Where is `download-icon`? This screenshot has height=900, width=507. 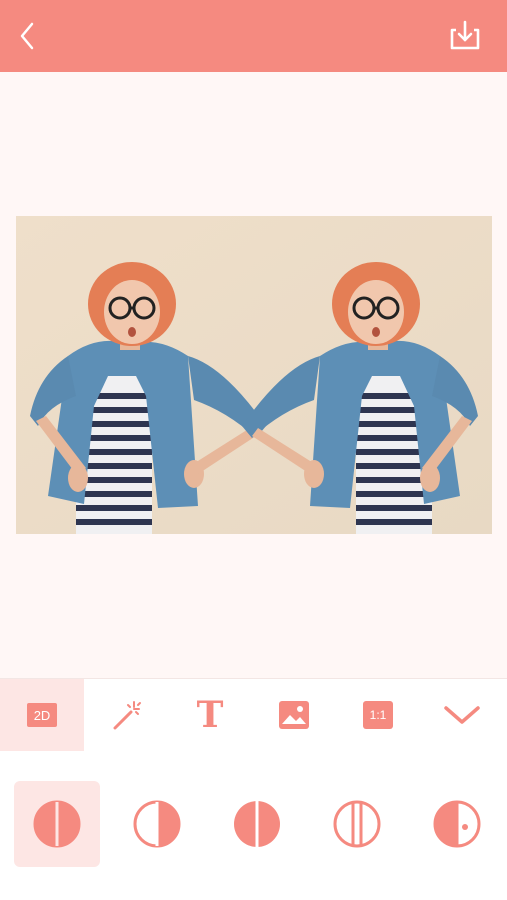 download-icon is located at coordinates (465, 35).